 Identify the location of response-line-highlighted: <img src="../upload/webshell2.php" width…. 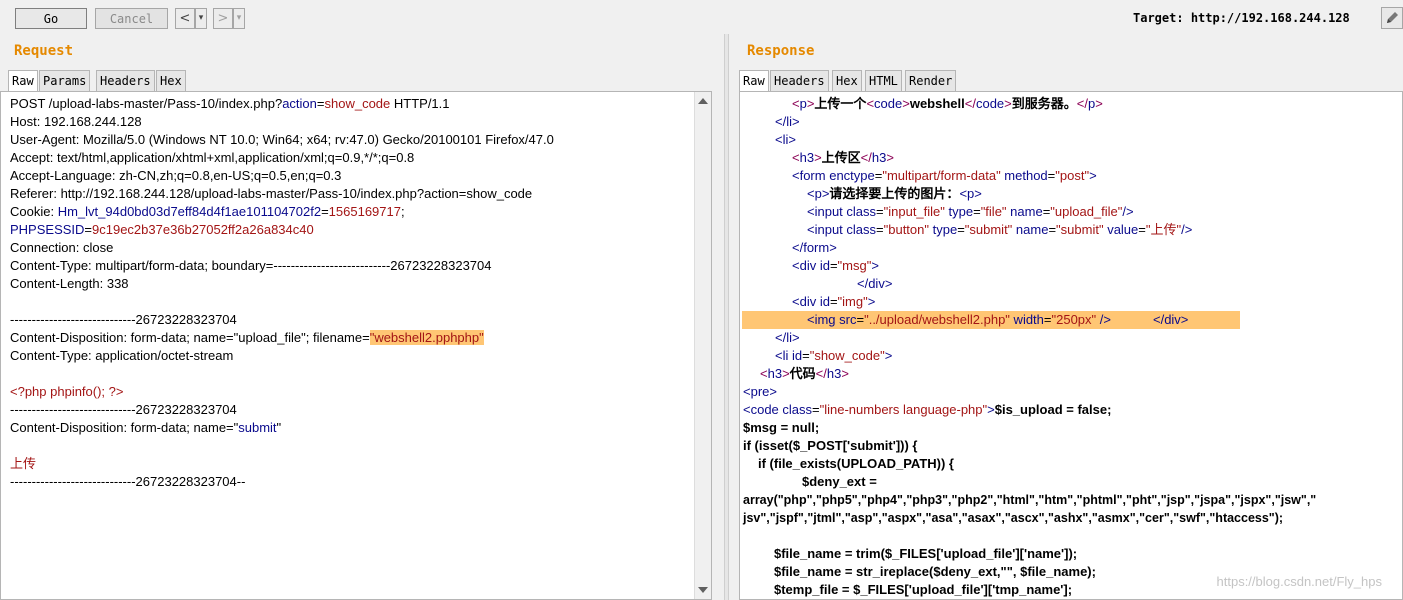
(991, 320).